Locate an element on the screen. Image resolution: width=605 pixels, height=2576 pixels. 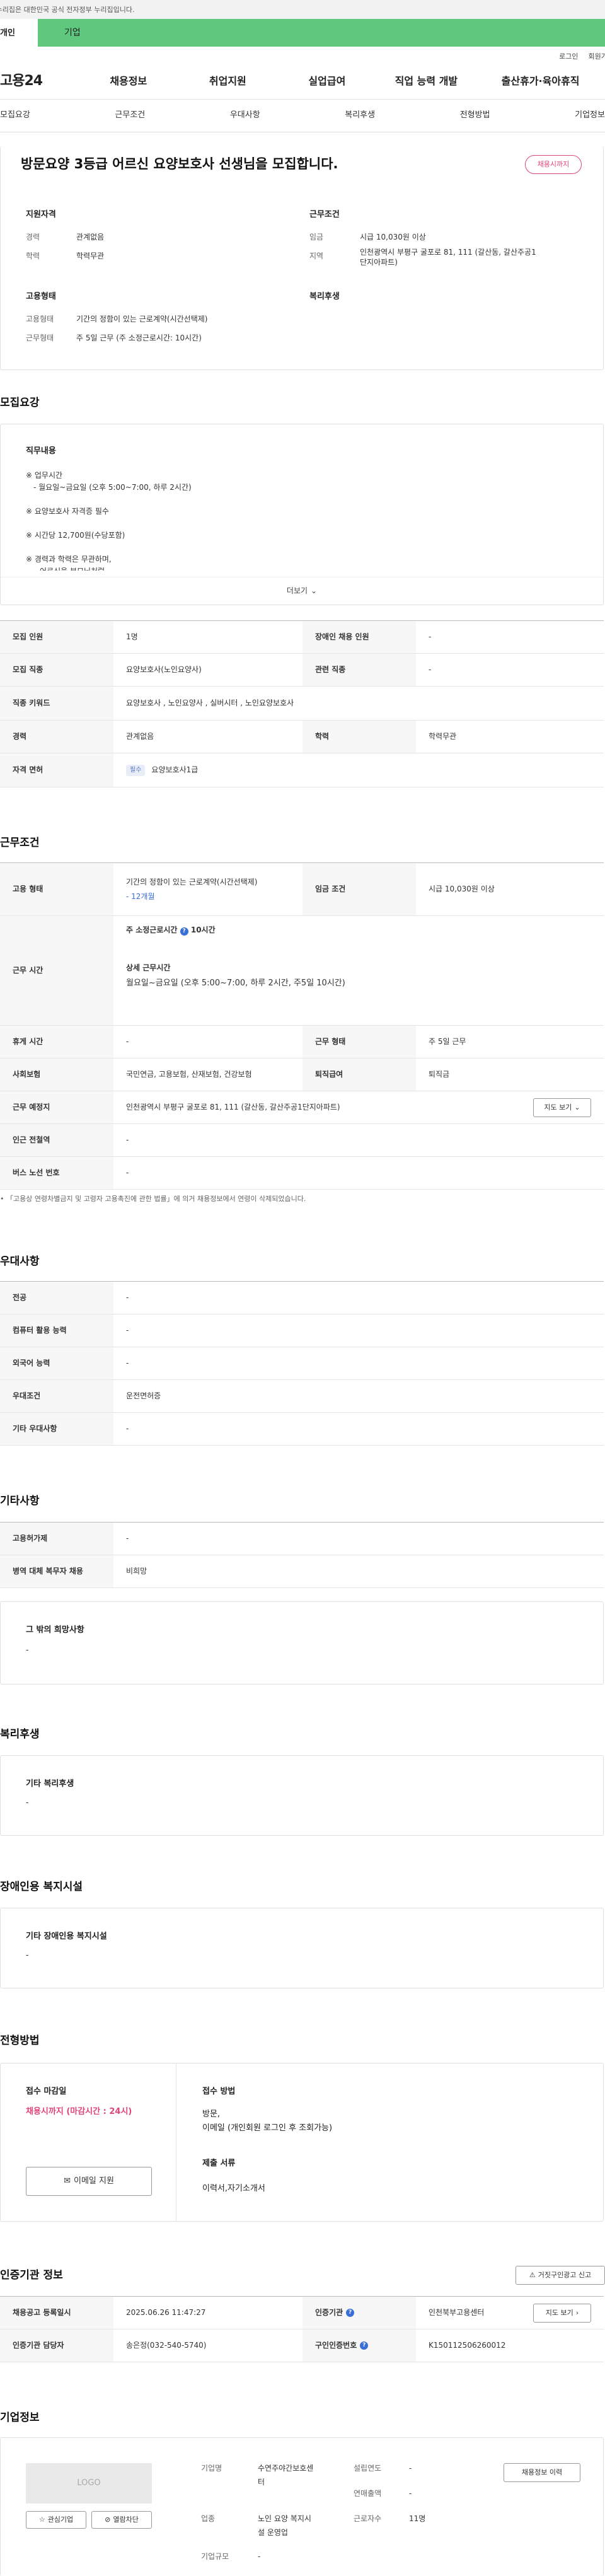
alert-icon: ⚠ is located at coordinates (532, 2275).